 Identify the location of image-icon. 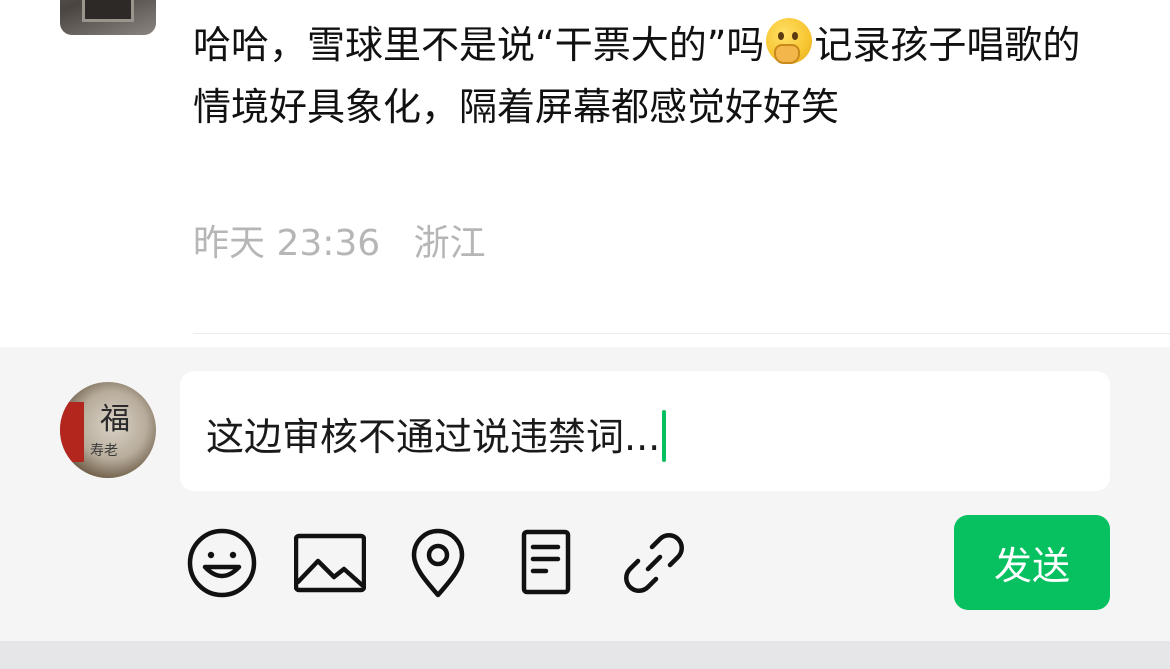
(330, 563).